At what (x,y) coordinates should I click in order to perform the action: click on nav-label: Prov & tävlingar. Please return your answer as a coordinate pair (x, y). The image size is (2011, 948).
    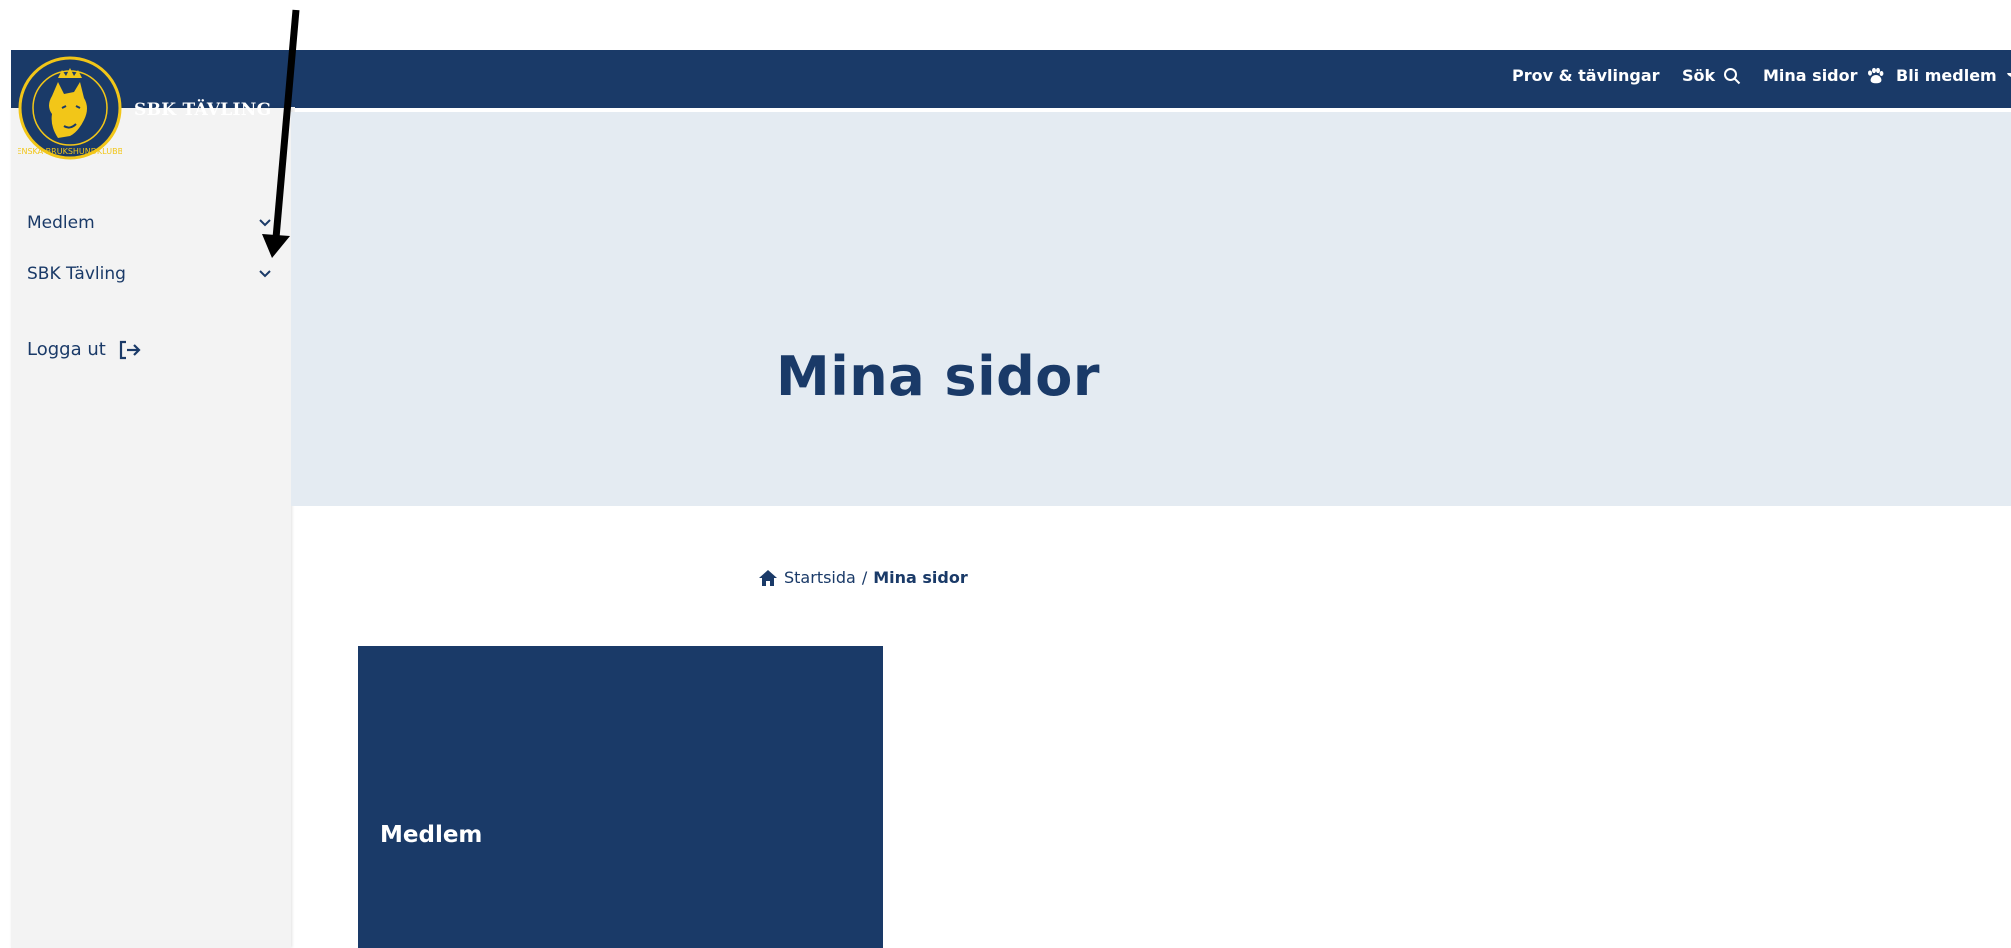
    Looking at the image, I should click on (1586, 75).